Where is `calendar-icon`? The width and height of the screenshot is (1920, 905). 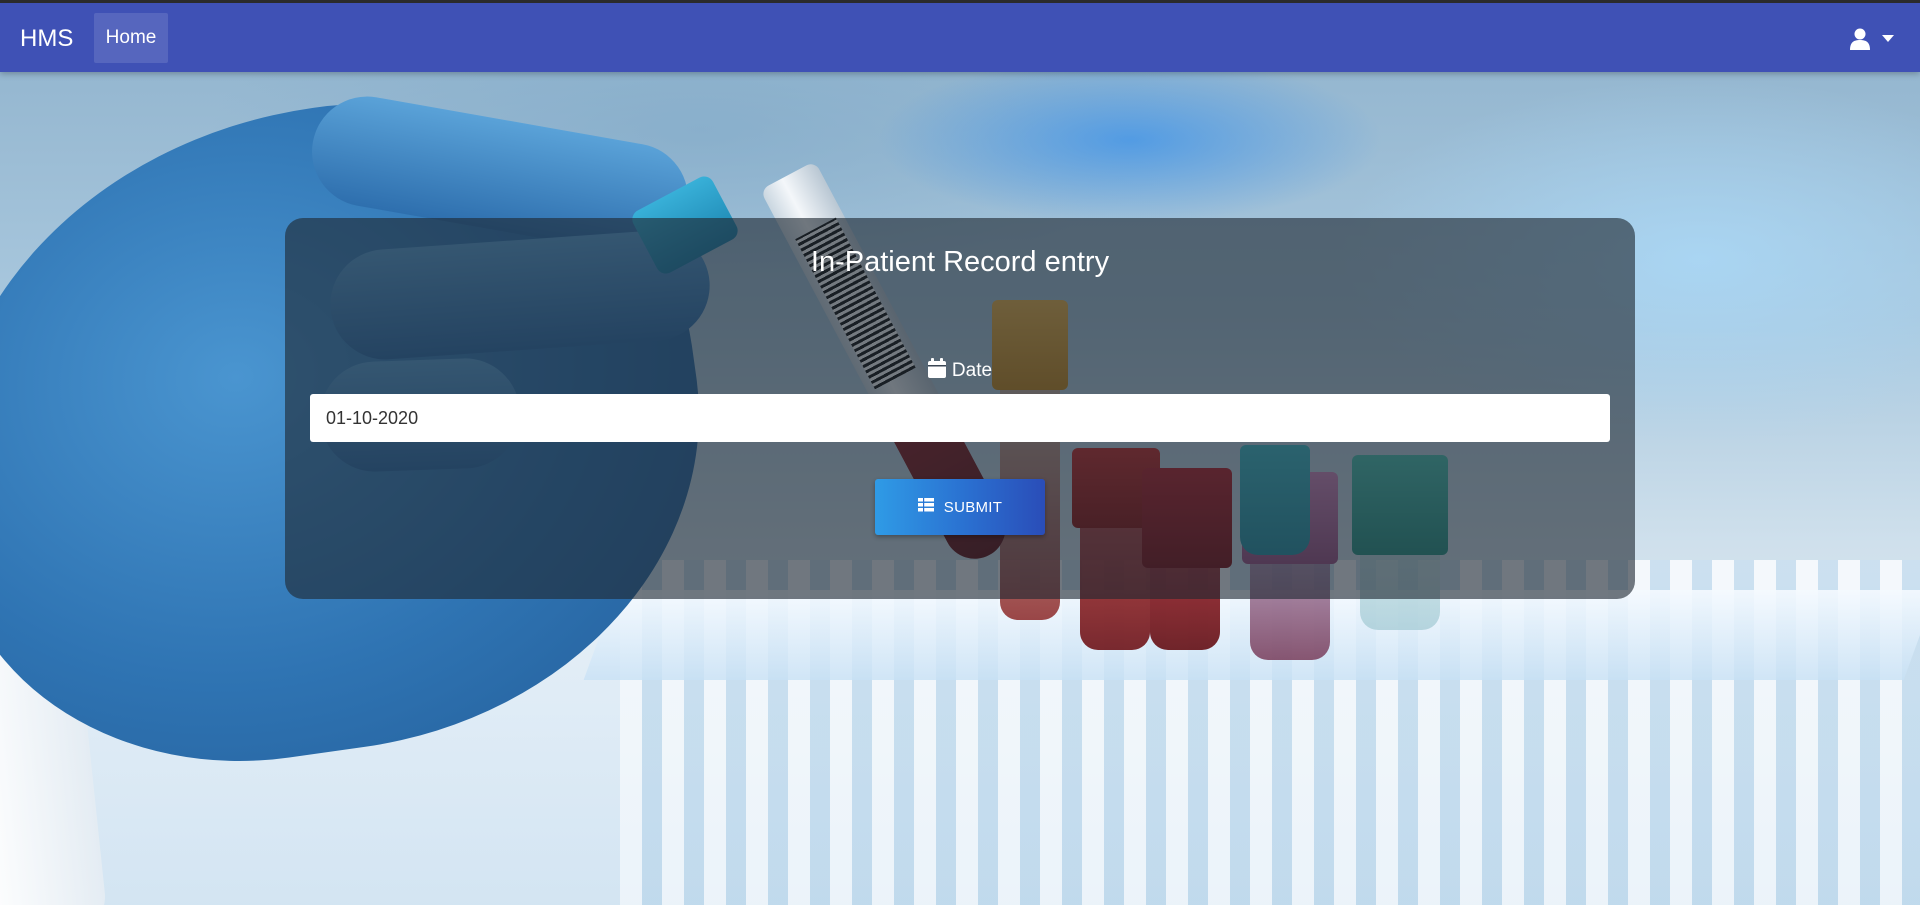
calendar-icon is located at coordinates (936, 371).